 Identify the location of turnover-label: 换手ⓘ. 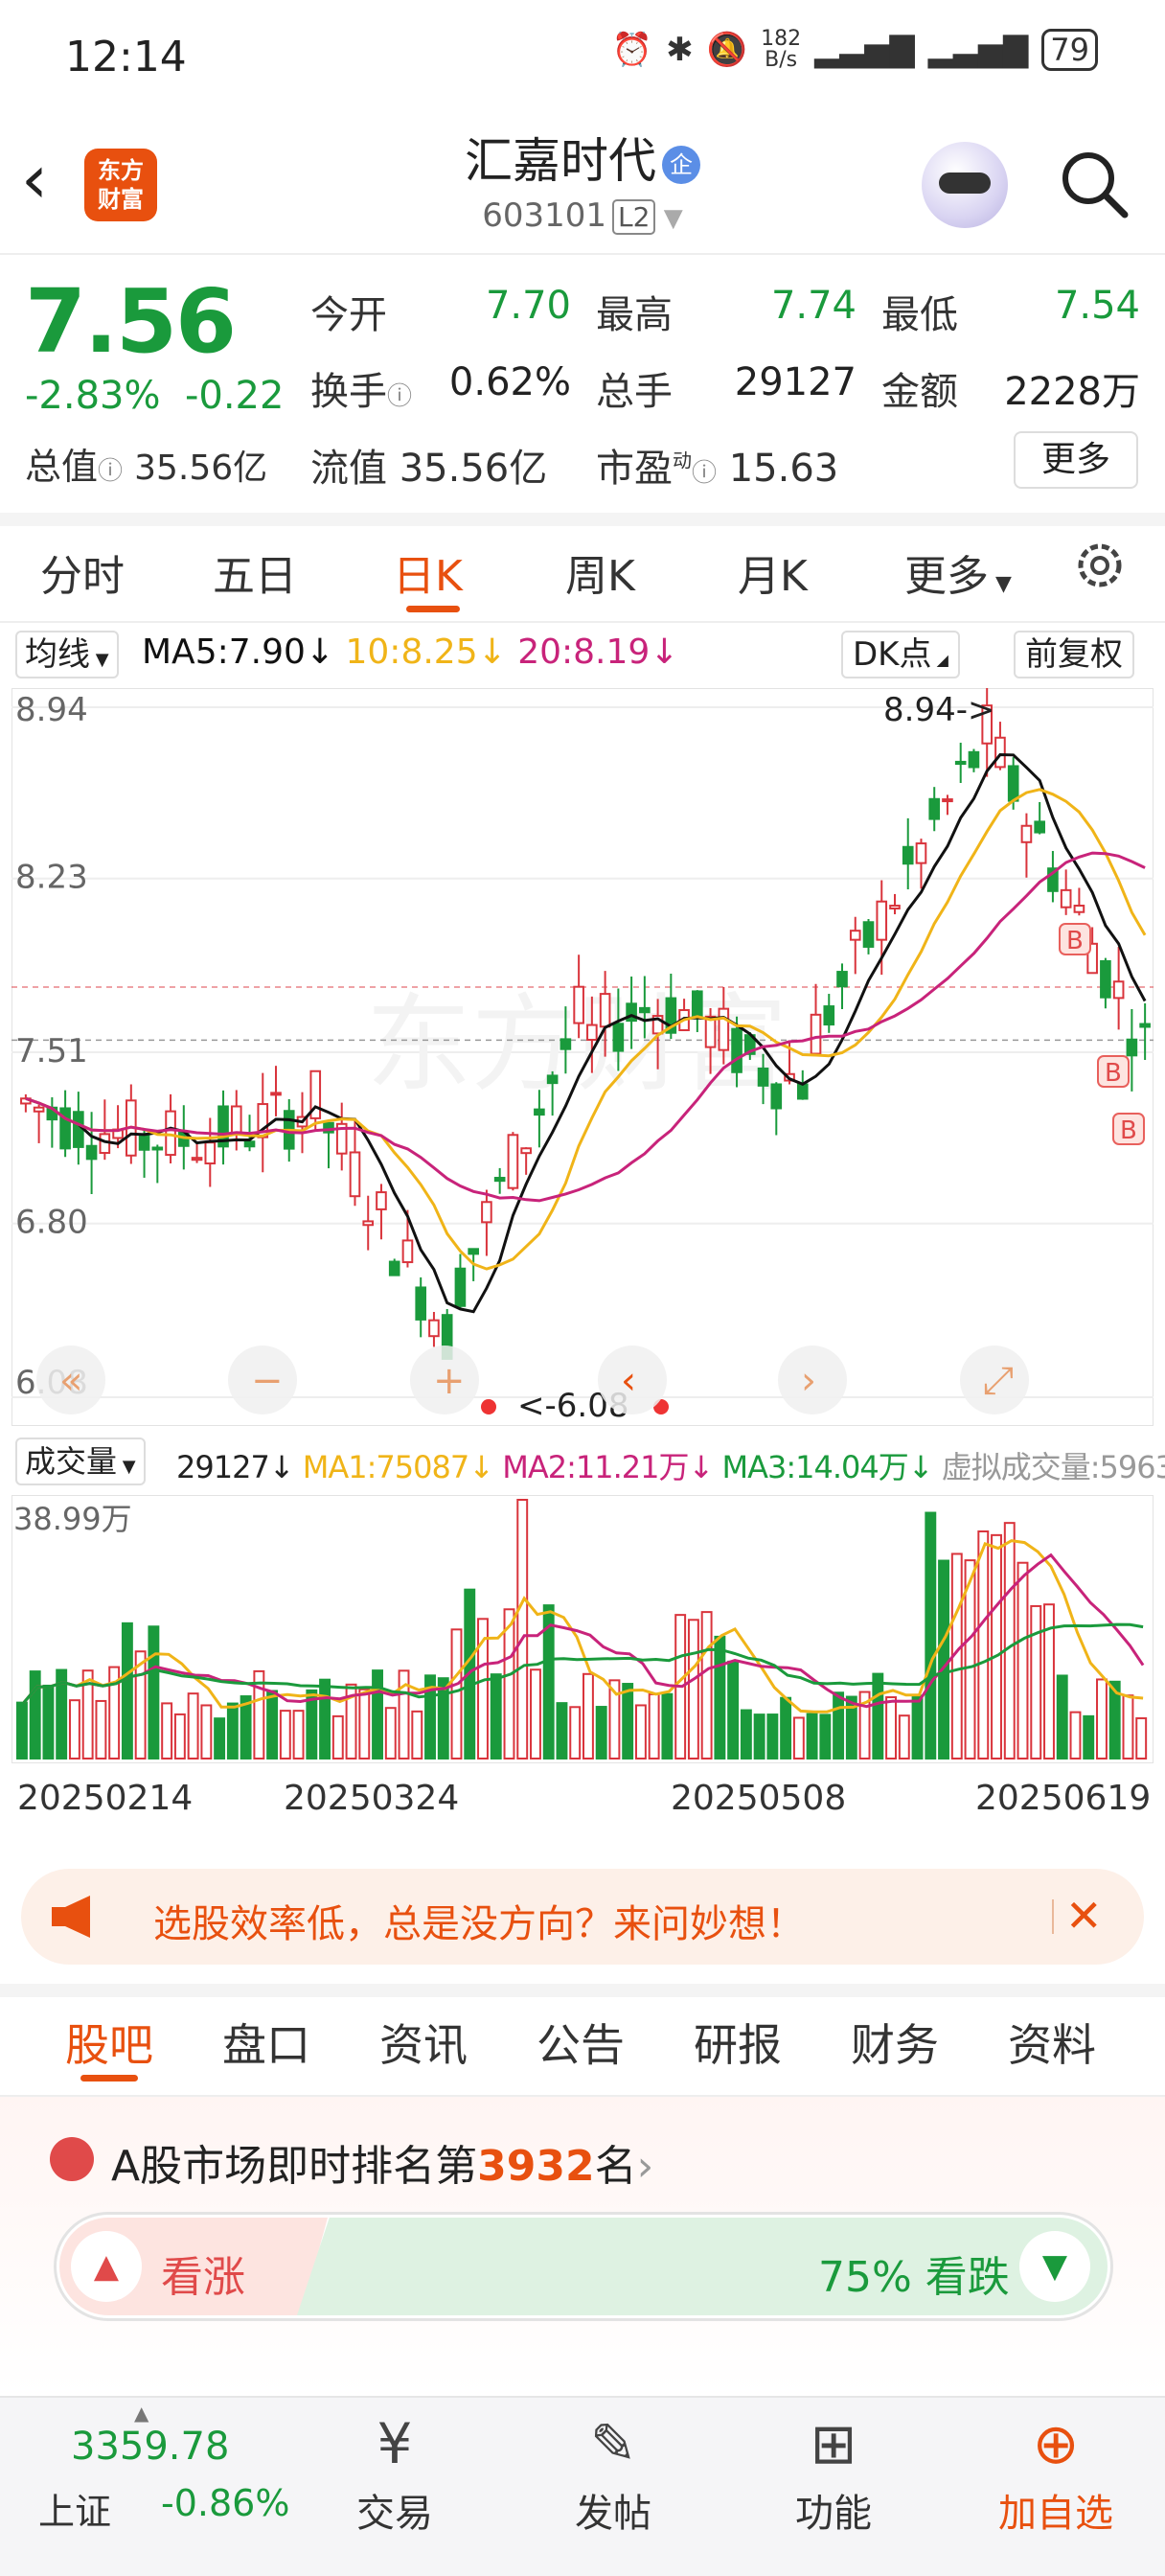
(361, 392).